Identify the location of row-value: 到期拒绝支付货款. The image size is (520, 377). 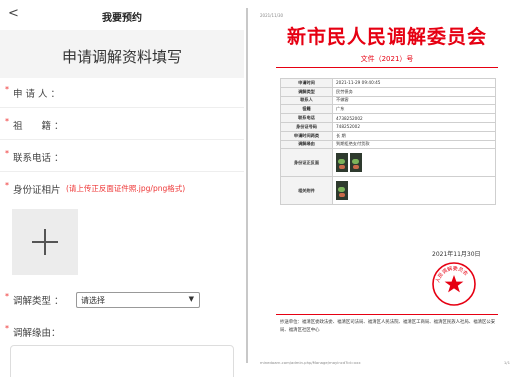
(414, 144).